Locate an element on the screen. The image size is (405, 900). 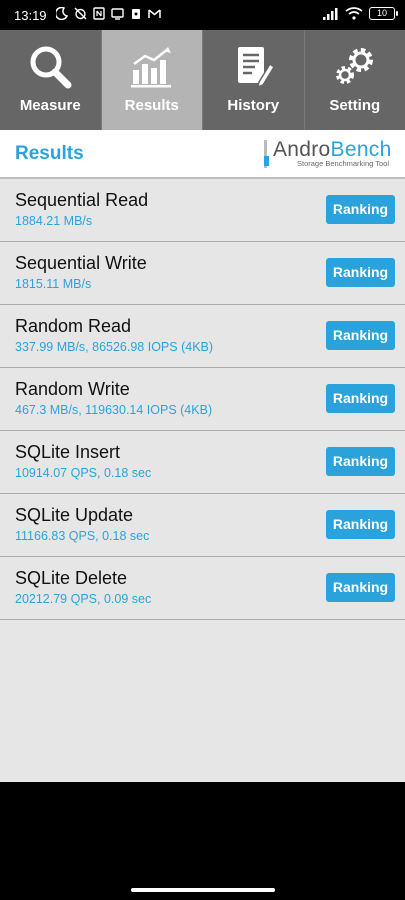
tab-bar: Measure Results History Setting is located at coordinates (202, 80).